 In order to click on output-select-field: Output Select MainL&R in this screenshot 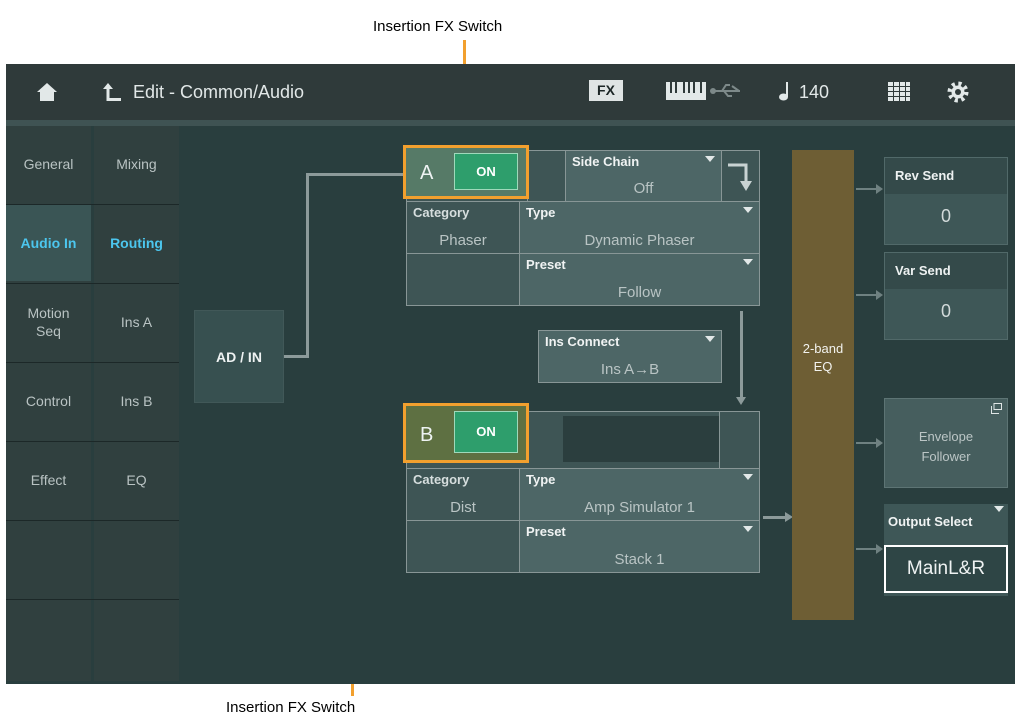, I will do `click(946, 550)`.